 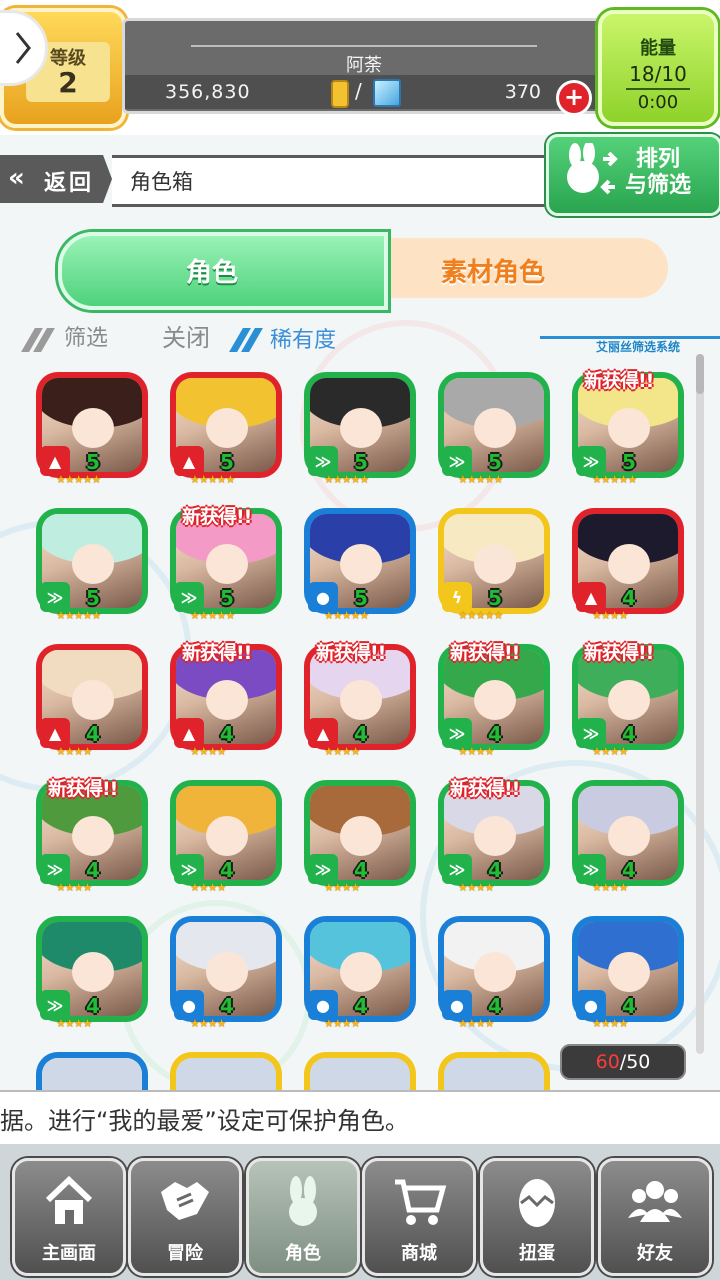 I want to click on gem-amount: 370, so click(x=522, y=92).